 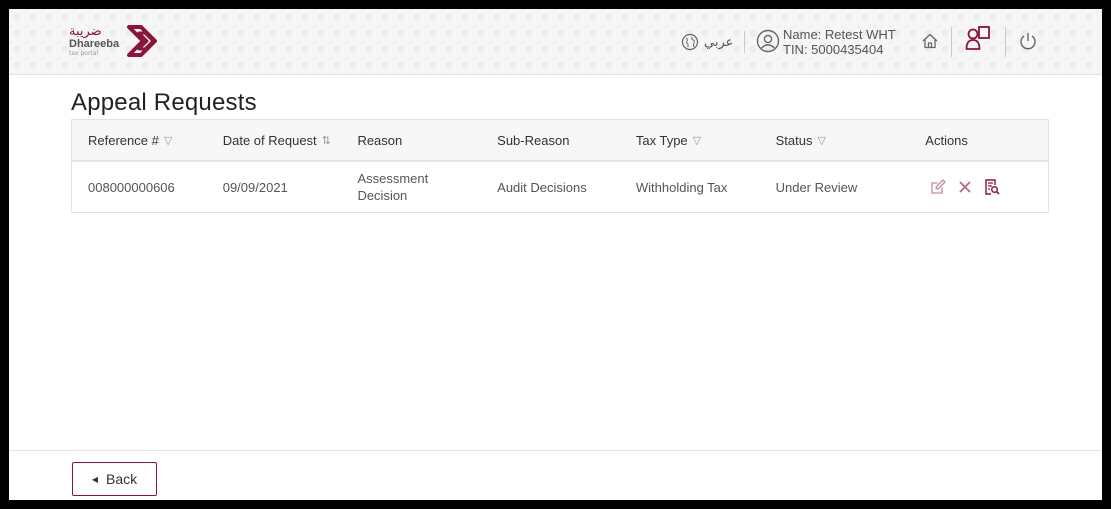 I want to click on edit-icon, so click(x=938, y=187).